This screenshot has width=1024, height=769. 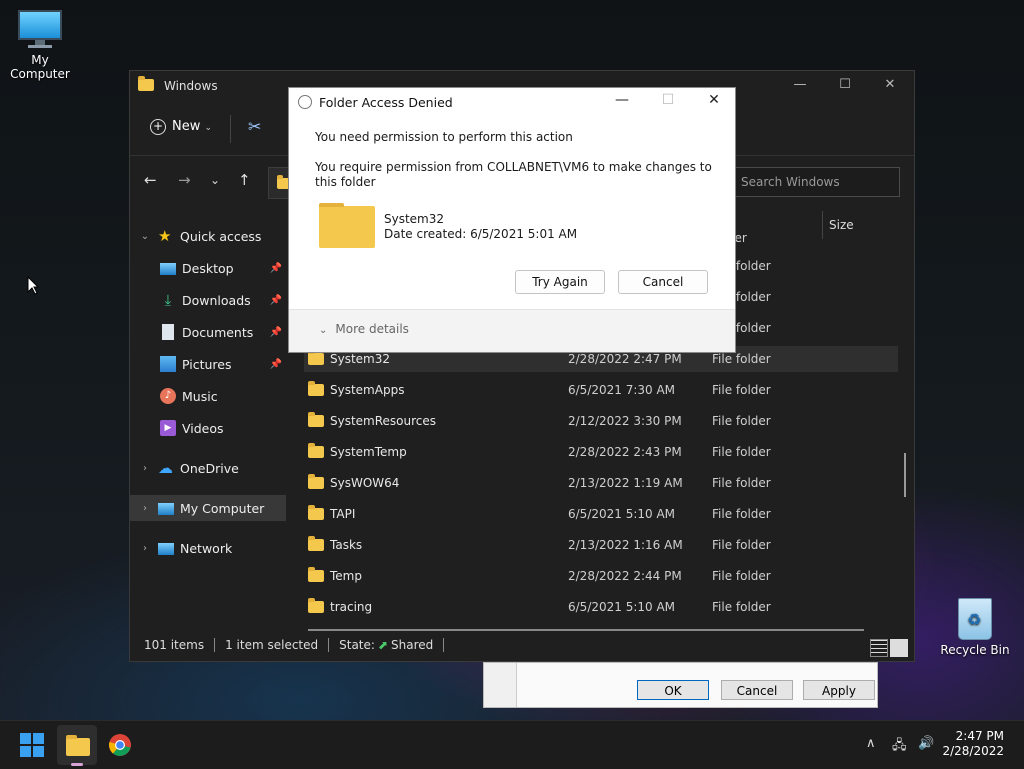 I want to click on folder-date-created: Date created: 6/5/2021 5:01 AM, so click(x=481, y=234).